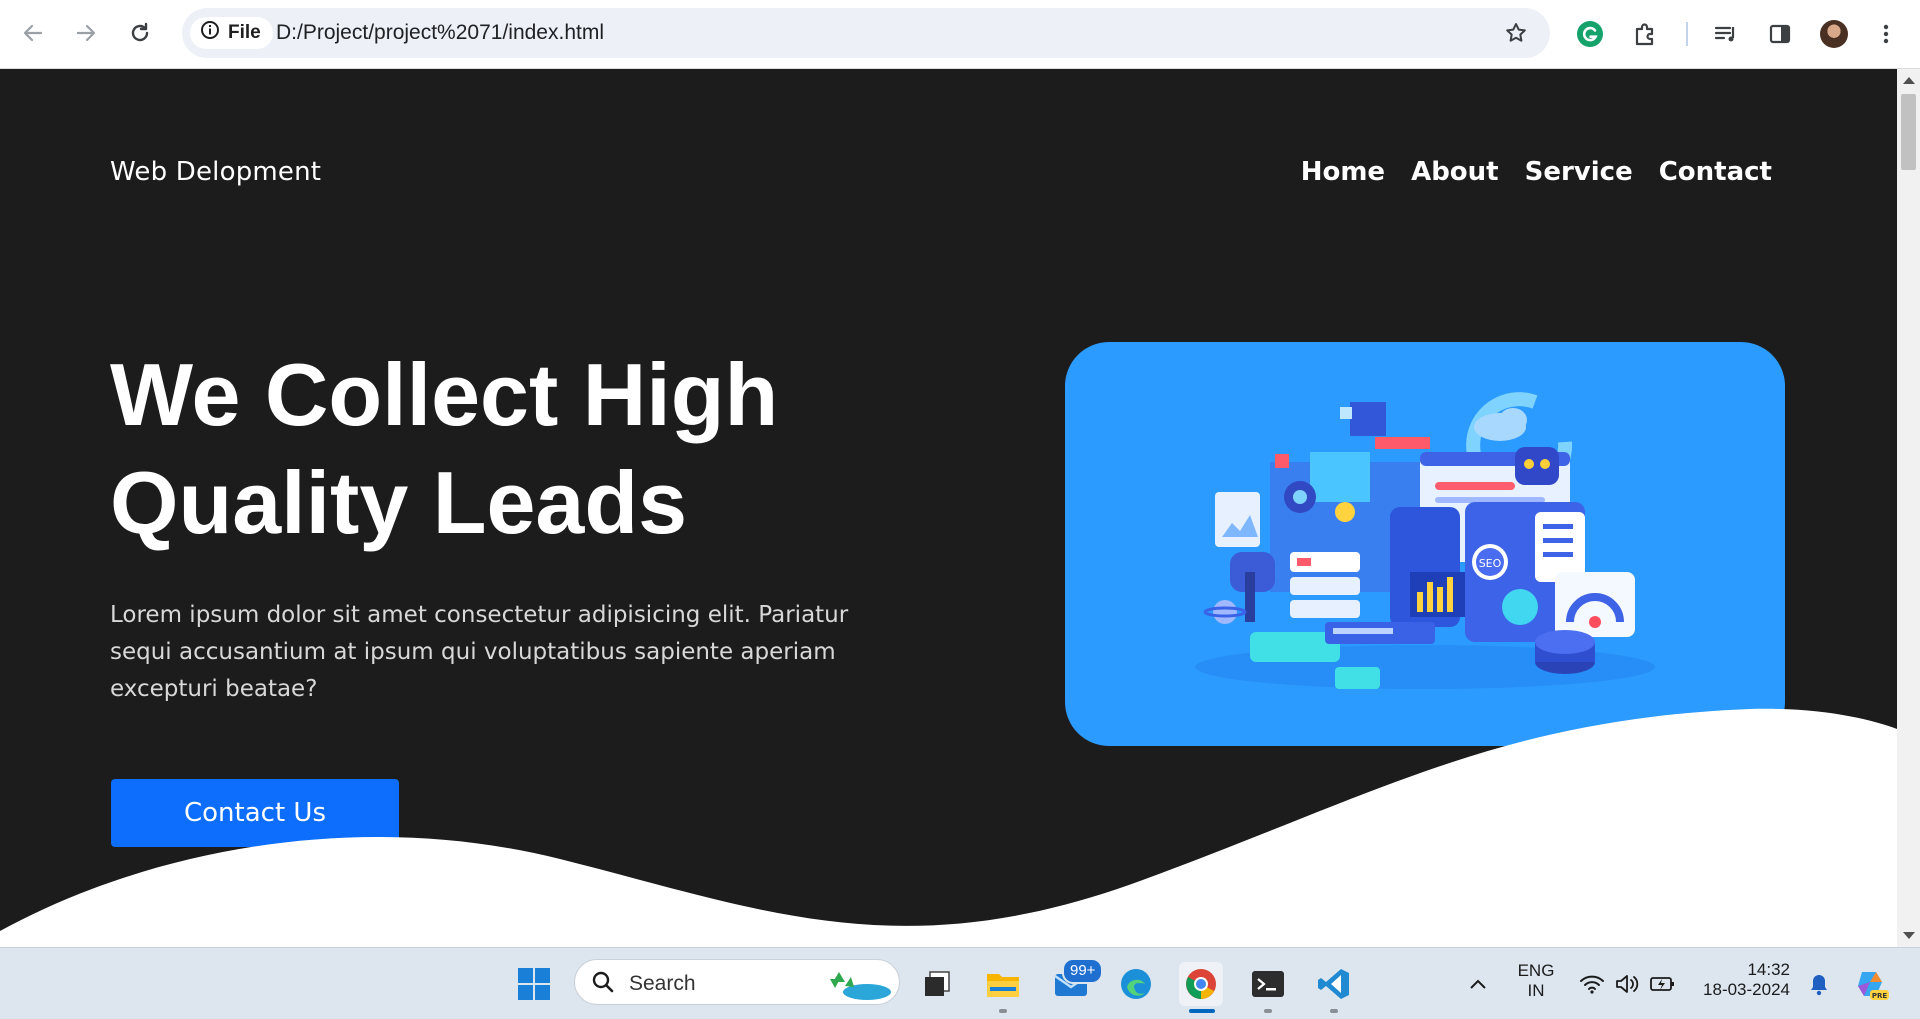  What do you see at coordinates (1334, 984) in the screenshot?
I see `vscode-icon` at bounding box center [1334, 984].